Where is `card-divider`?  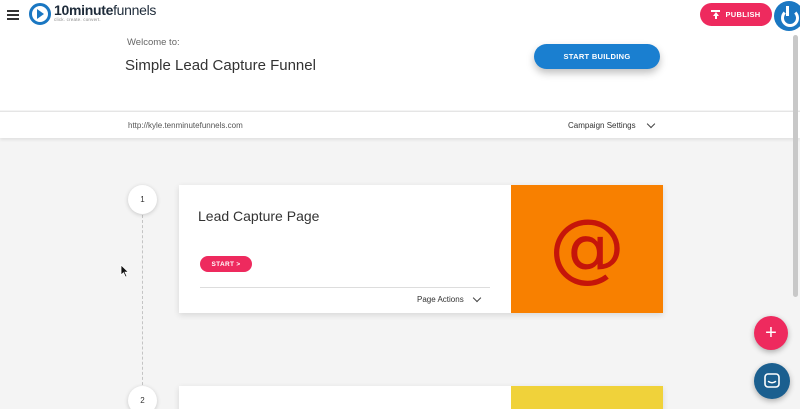 card-divider is located at coordinates (345, 287).